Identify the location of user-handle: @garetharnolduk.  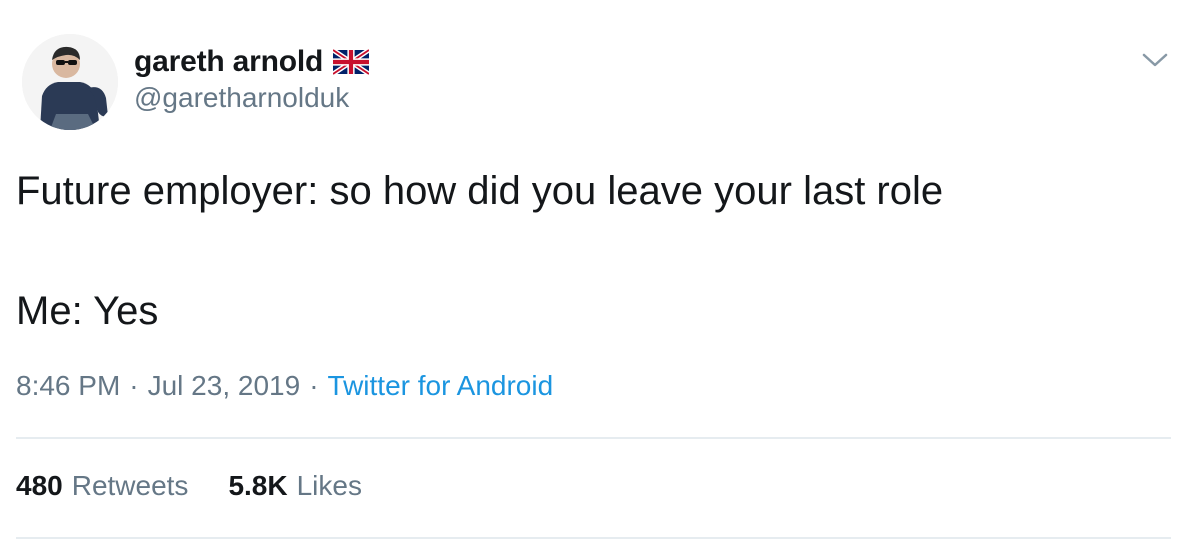
(241, 98).